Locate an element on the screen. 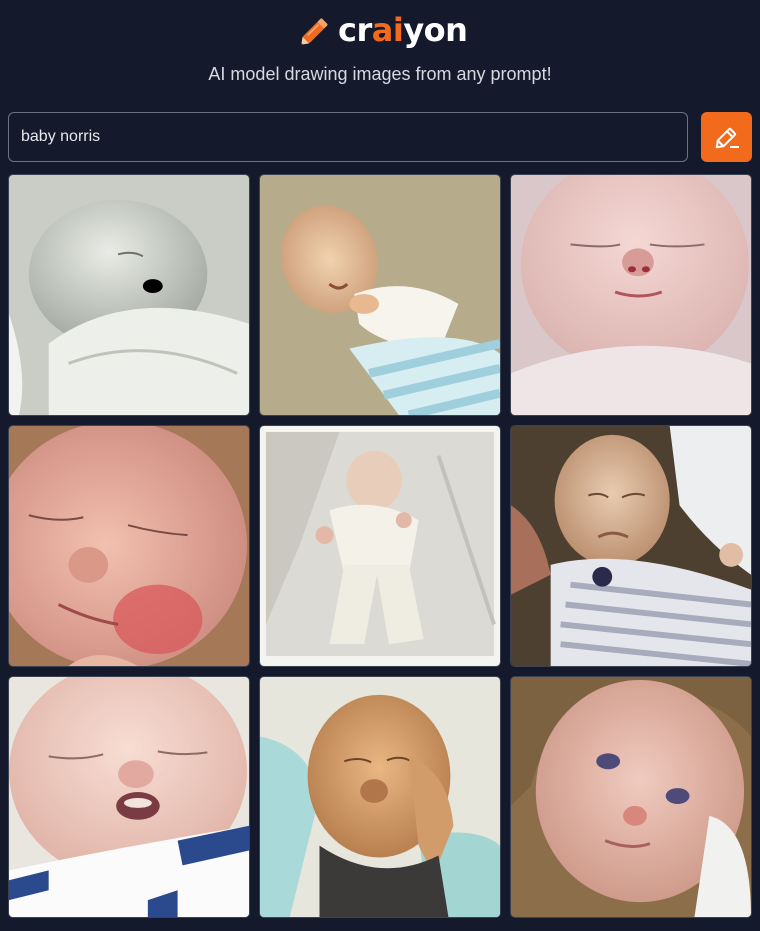  craiyon-logo: craiyon is located at coordinates (382, 30).